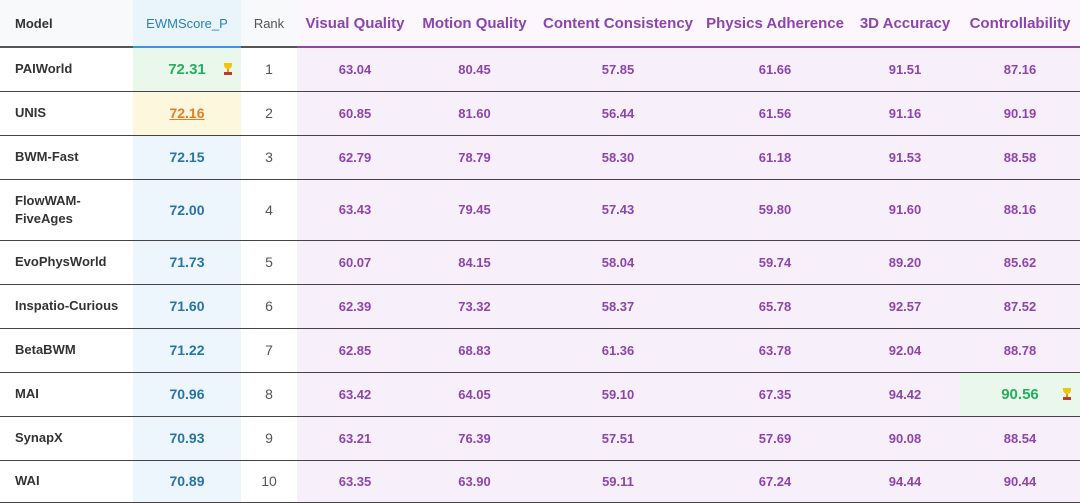  Describe the element at coordinates (775, 210) in the screenshot. I see `physics-adherence-cell: 59.80` at that location.